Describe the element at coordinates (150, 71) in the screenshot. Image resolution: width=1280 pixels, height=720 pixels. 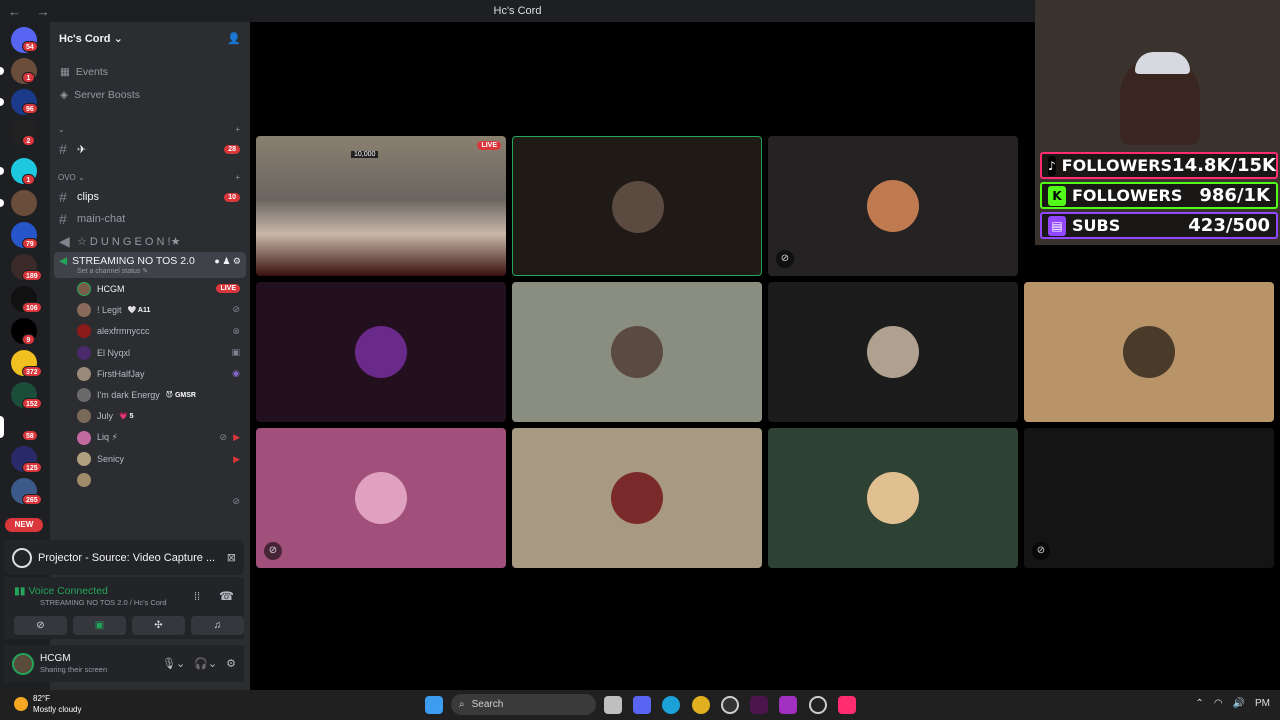
I see `events-item: ▦ Events` at that location.